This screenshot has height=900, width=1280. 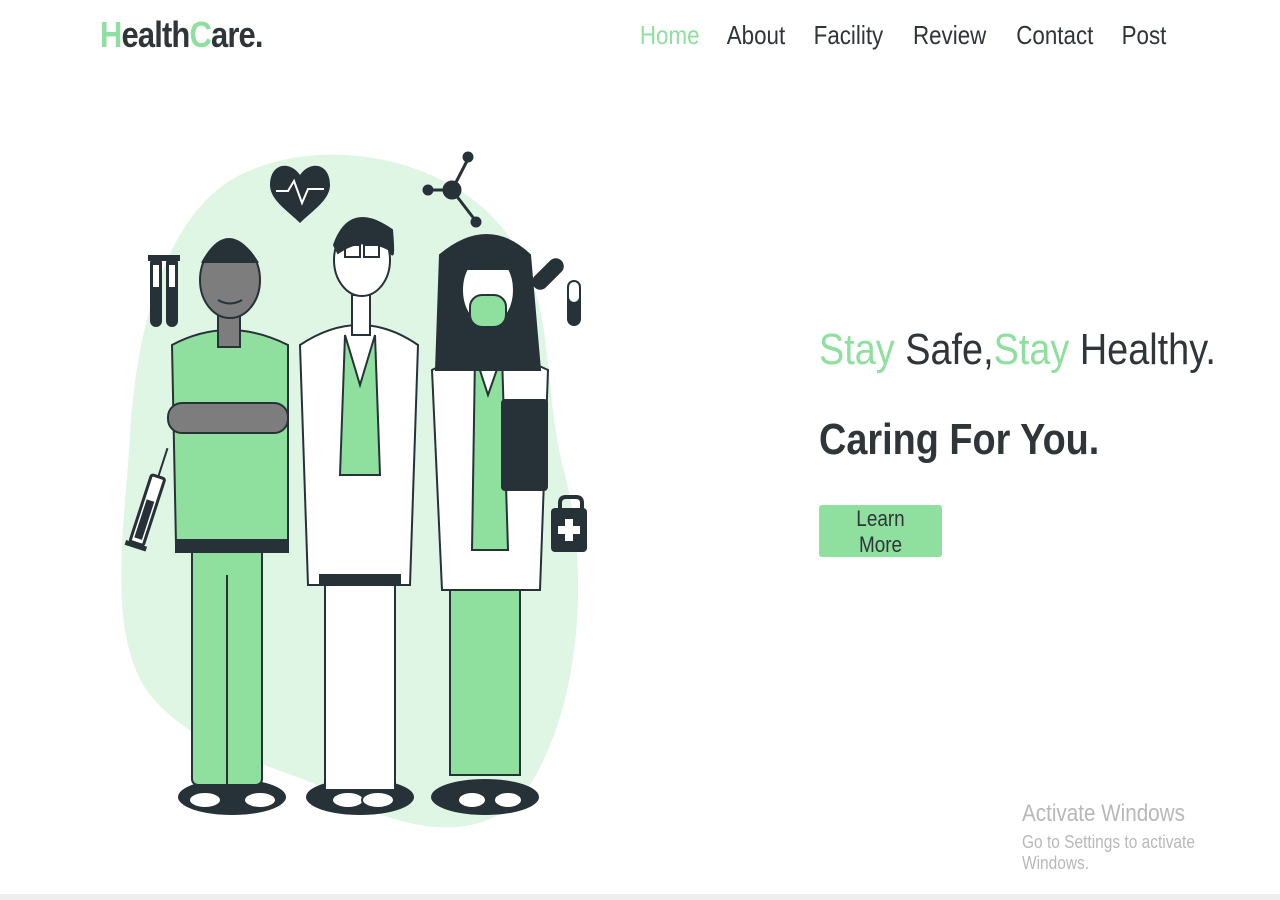 What do you see at coordinates (756, 35) in the screenshot?
I see `nav-about: About` at bounding box center [756, 35].